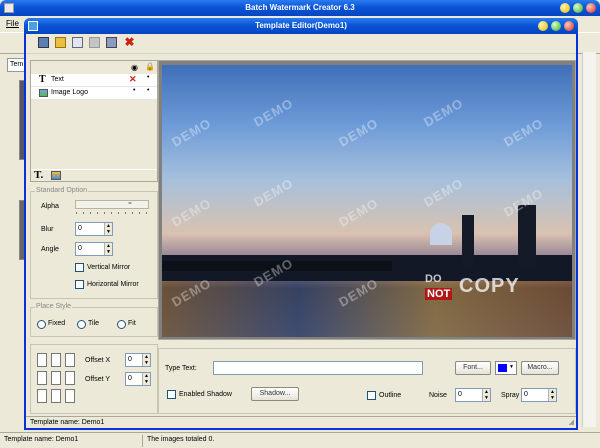 This screenshot has height=448, width=600. I want to click on editor-minimize-button, so click(543, 26).